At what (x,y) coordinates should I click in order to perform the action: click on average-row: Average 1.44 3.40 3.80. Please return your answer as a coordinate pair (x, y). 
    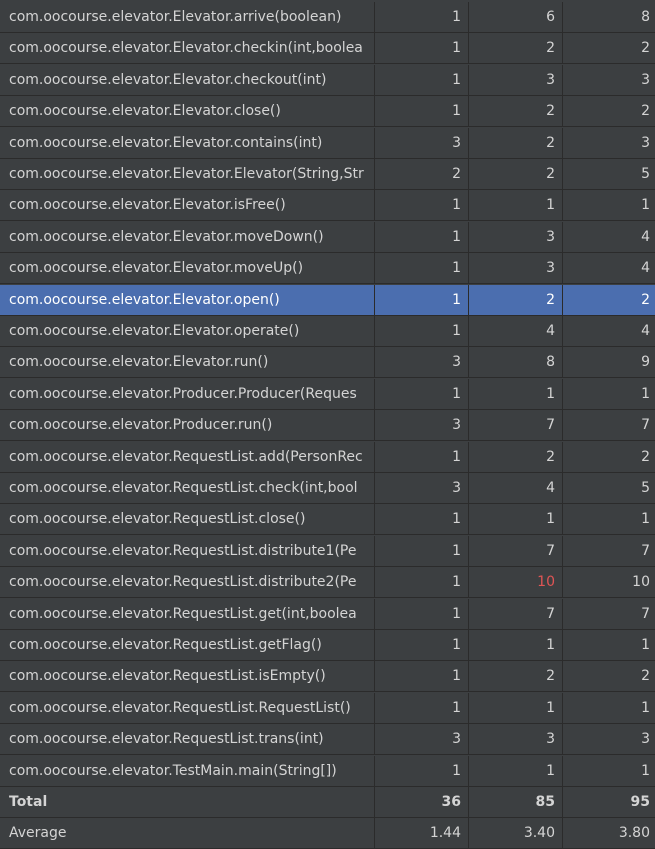
    Looking at the image, I should click on (327, 833).